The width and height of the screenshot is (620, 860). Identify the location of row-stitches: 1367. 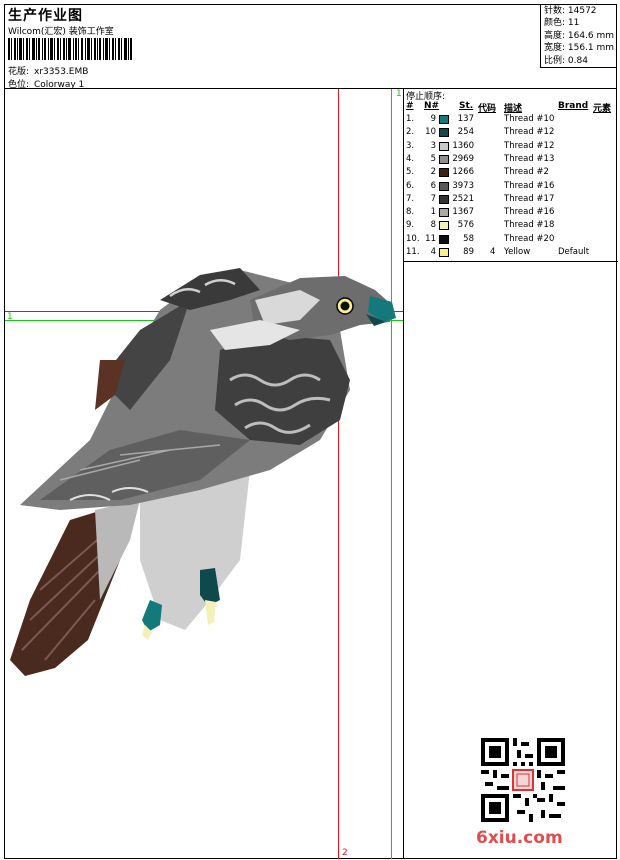
(463, 212).